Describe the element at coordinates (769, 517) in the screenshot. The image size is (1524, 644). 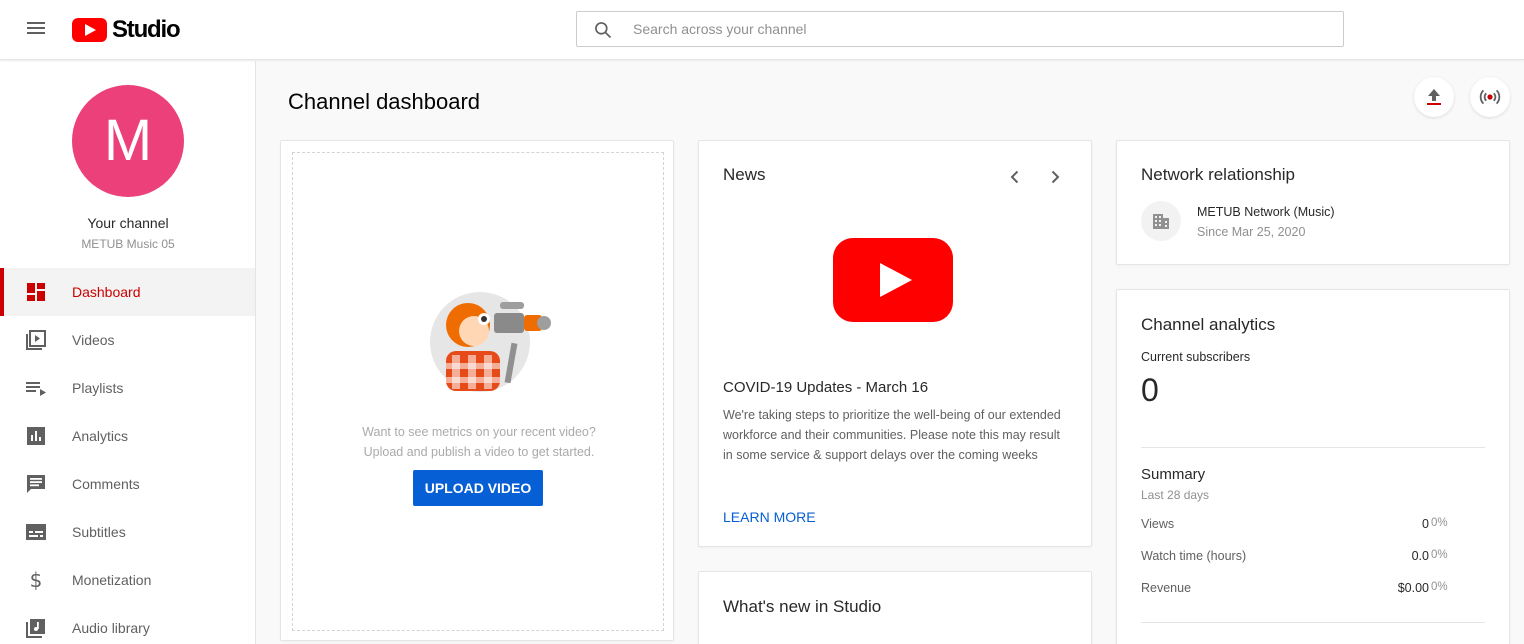
I see `learn-more-link: LEARN MORE` at that location.